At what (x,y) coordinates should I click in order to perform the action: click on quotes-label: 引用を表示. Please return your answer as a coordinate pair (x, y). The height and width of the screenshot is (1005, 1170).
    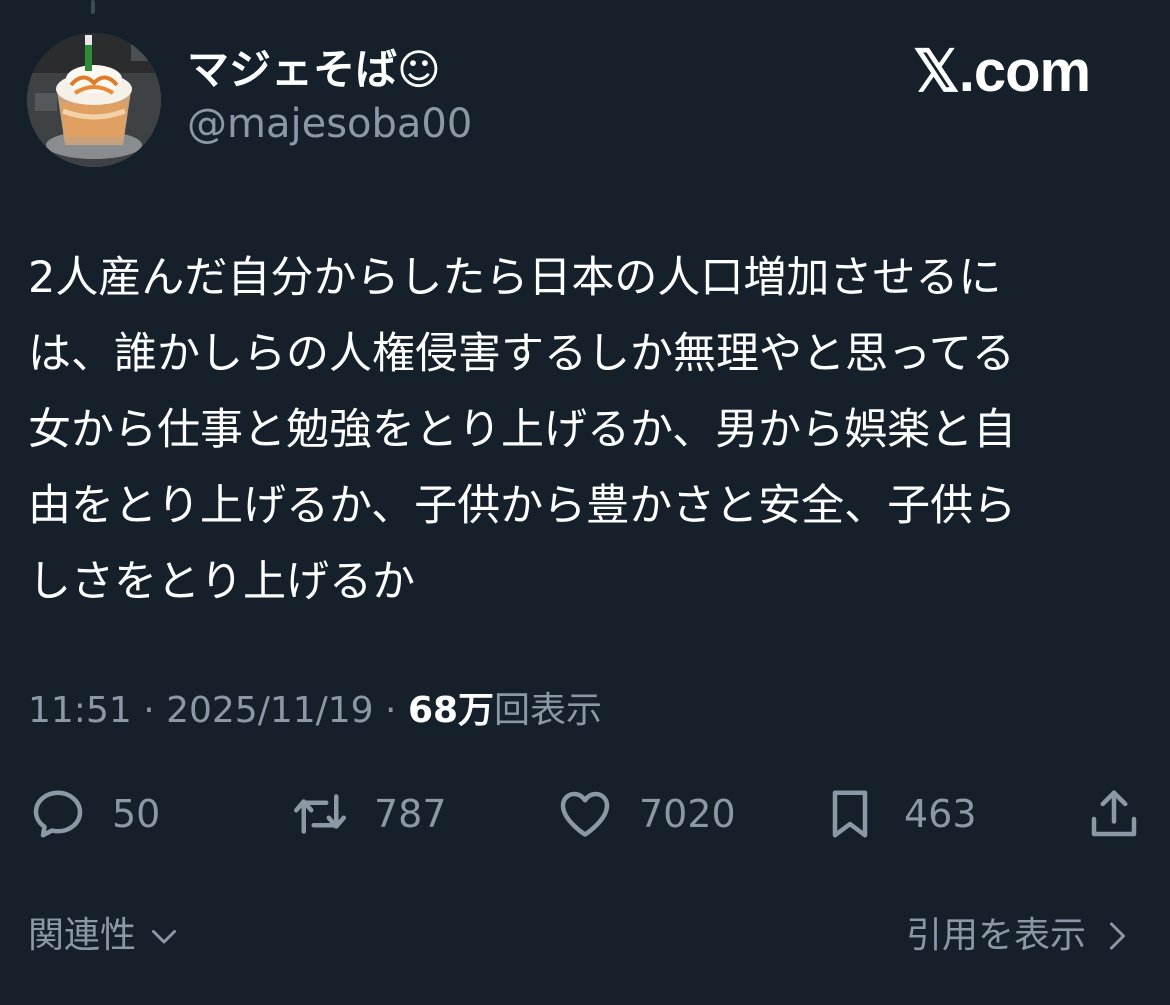
    Looking at the image, I should click on (995, 935).